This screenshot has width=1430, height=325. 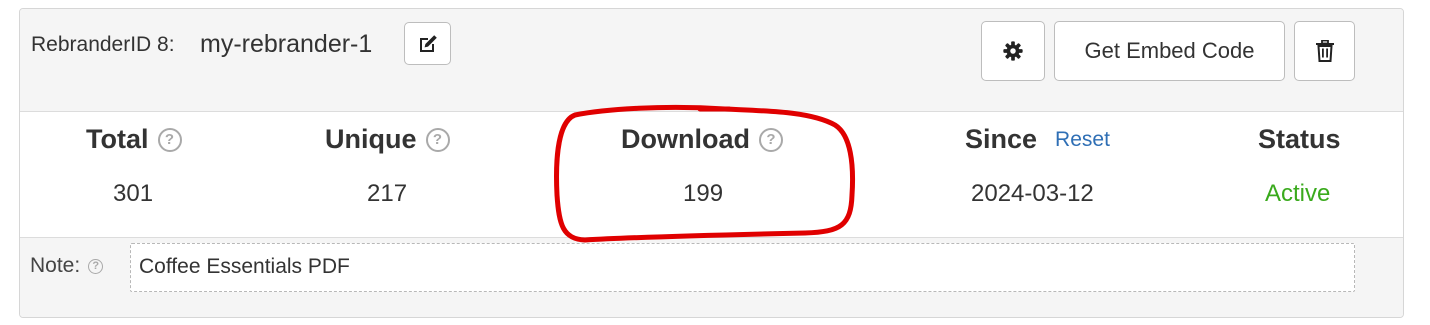 I want to click on stat-since-label: Since, so click(x=1001, y=139).